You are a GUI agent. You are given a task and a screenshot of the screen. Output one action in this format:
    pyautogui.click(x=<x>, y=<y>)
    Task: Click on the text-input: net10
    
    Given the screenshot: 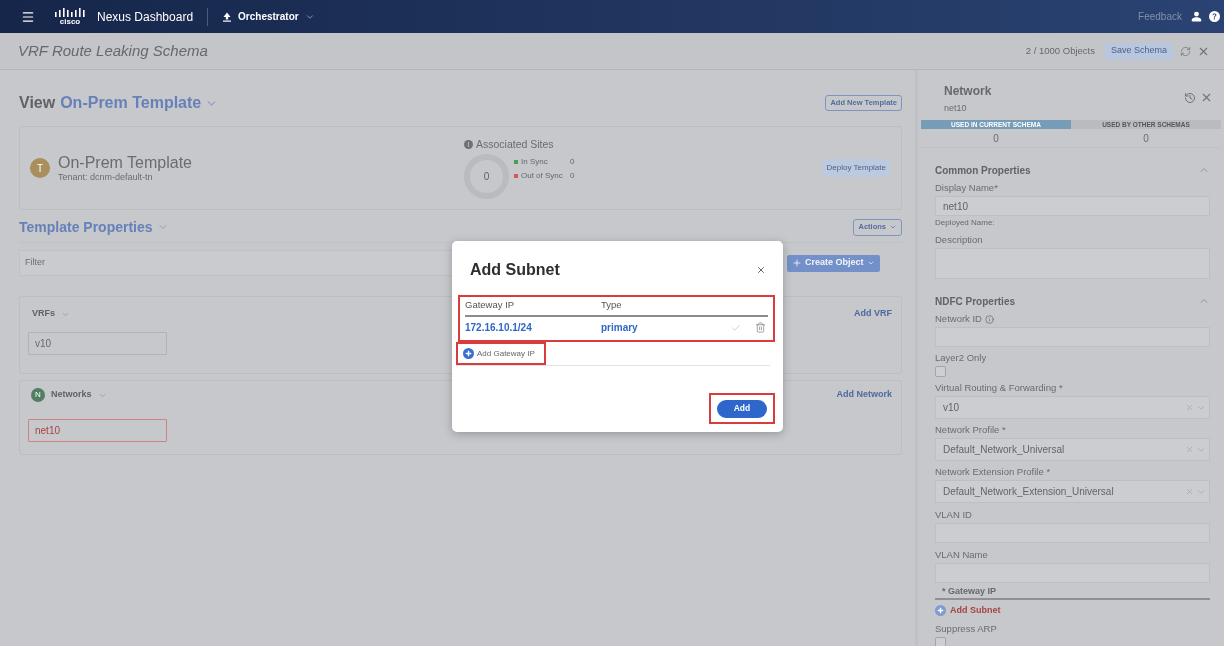 What is the action you would take?
    pyautogui.click(x=1072, y=206)
    